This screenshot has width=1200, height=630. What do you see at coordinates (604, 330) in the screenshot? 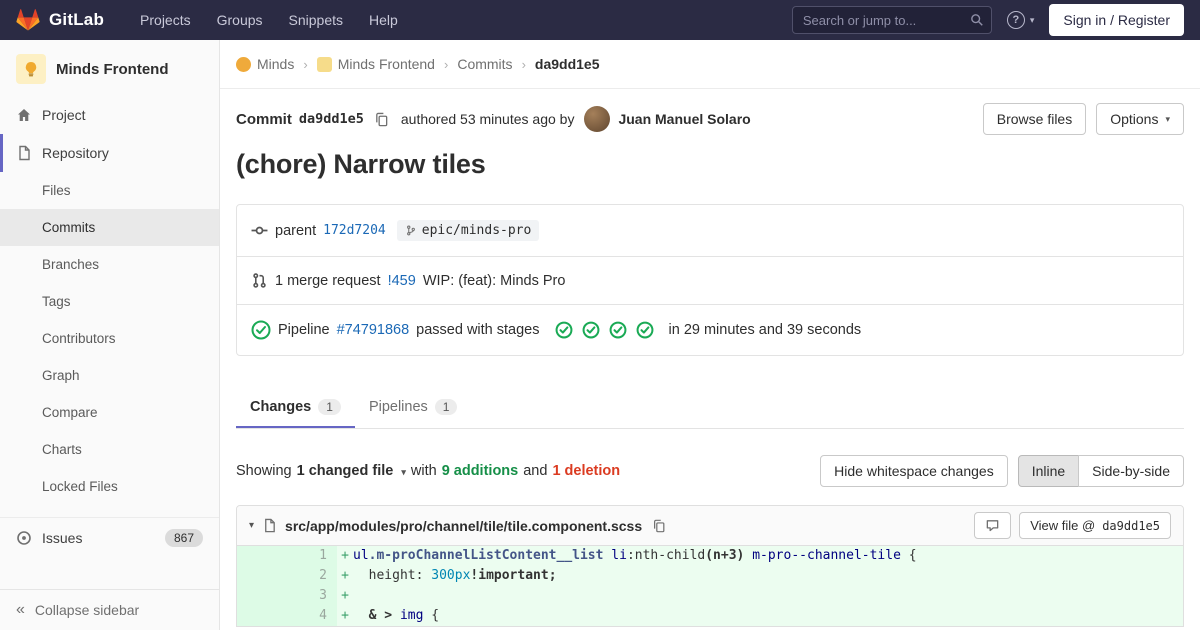
I see `pipeline-stages` at bounding box center [604, 330].